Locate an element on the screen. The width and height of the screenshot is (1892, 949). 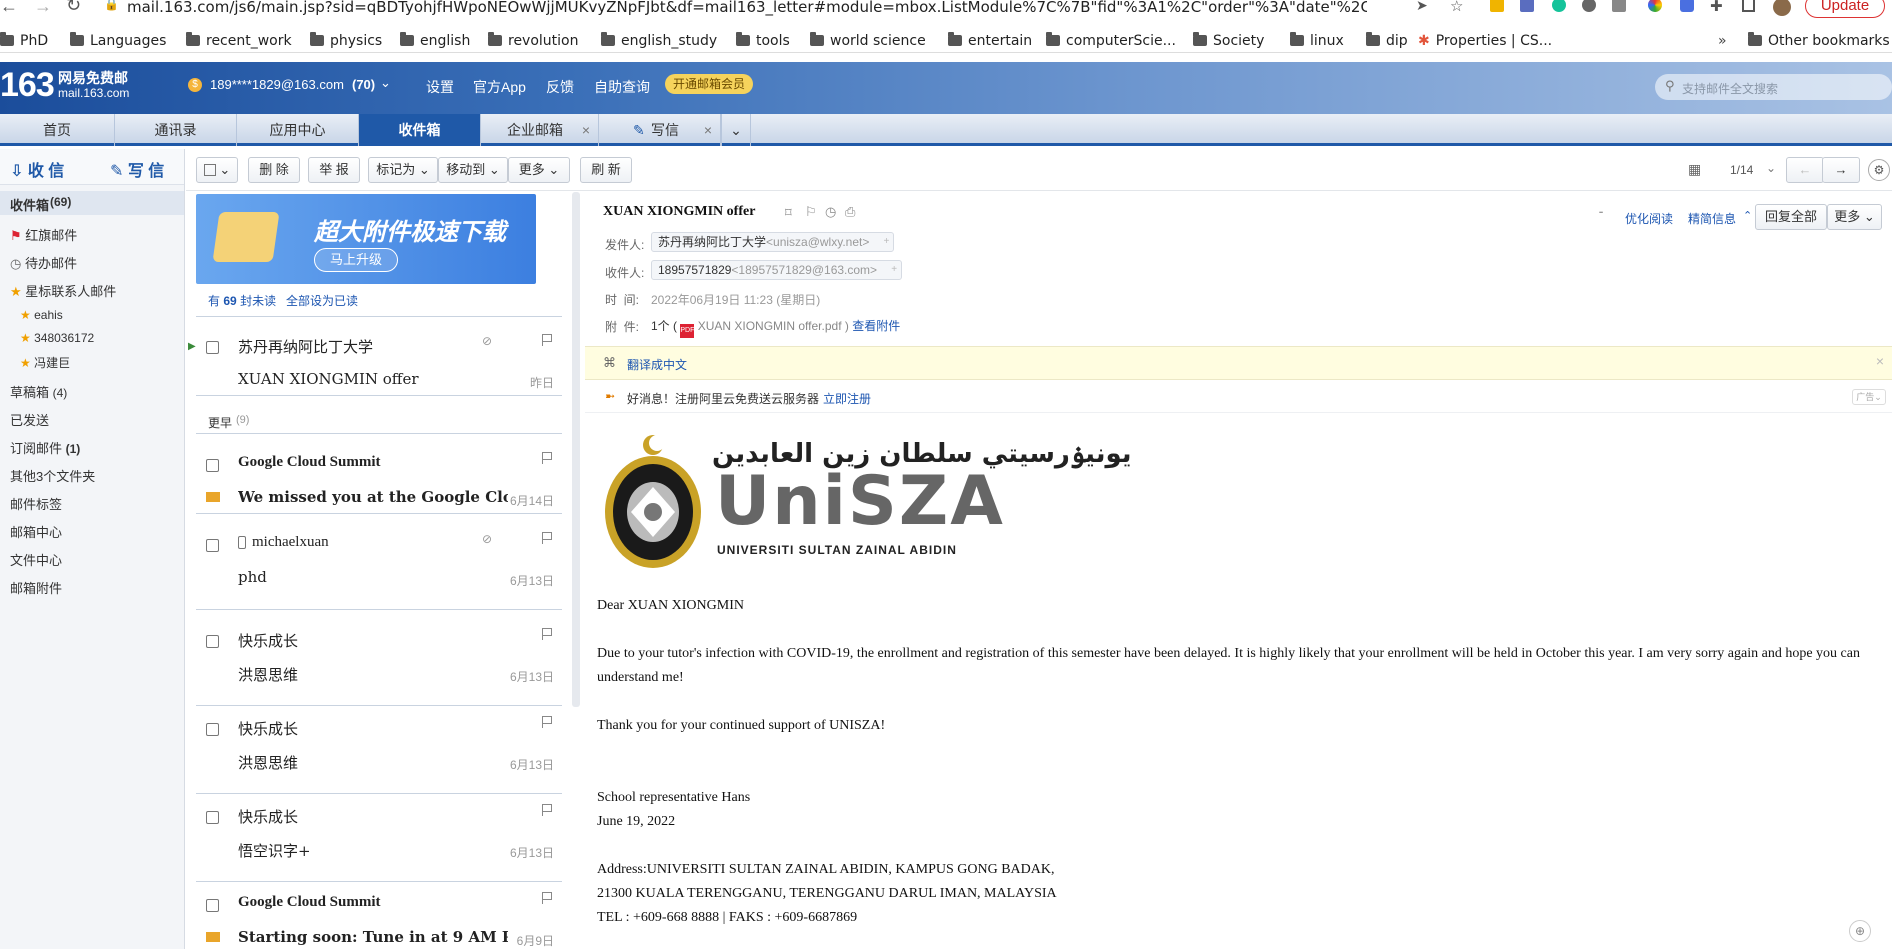
sidebar-item-mail-center: 邮箱中心 is located at coordinates (36, 531).